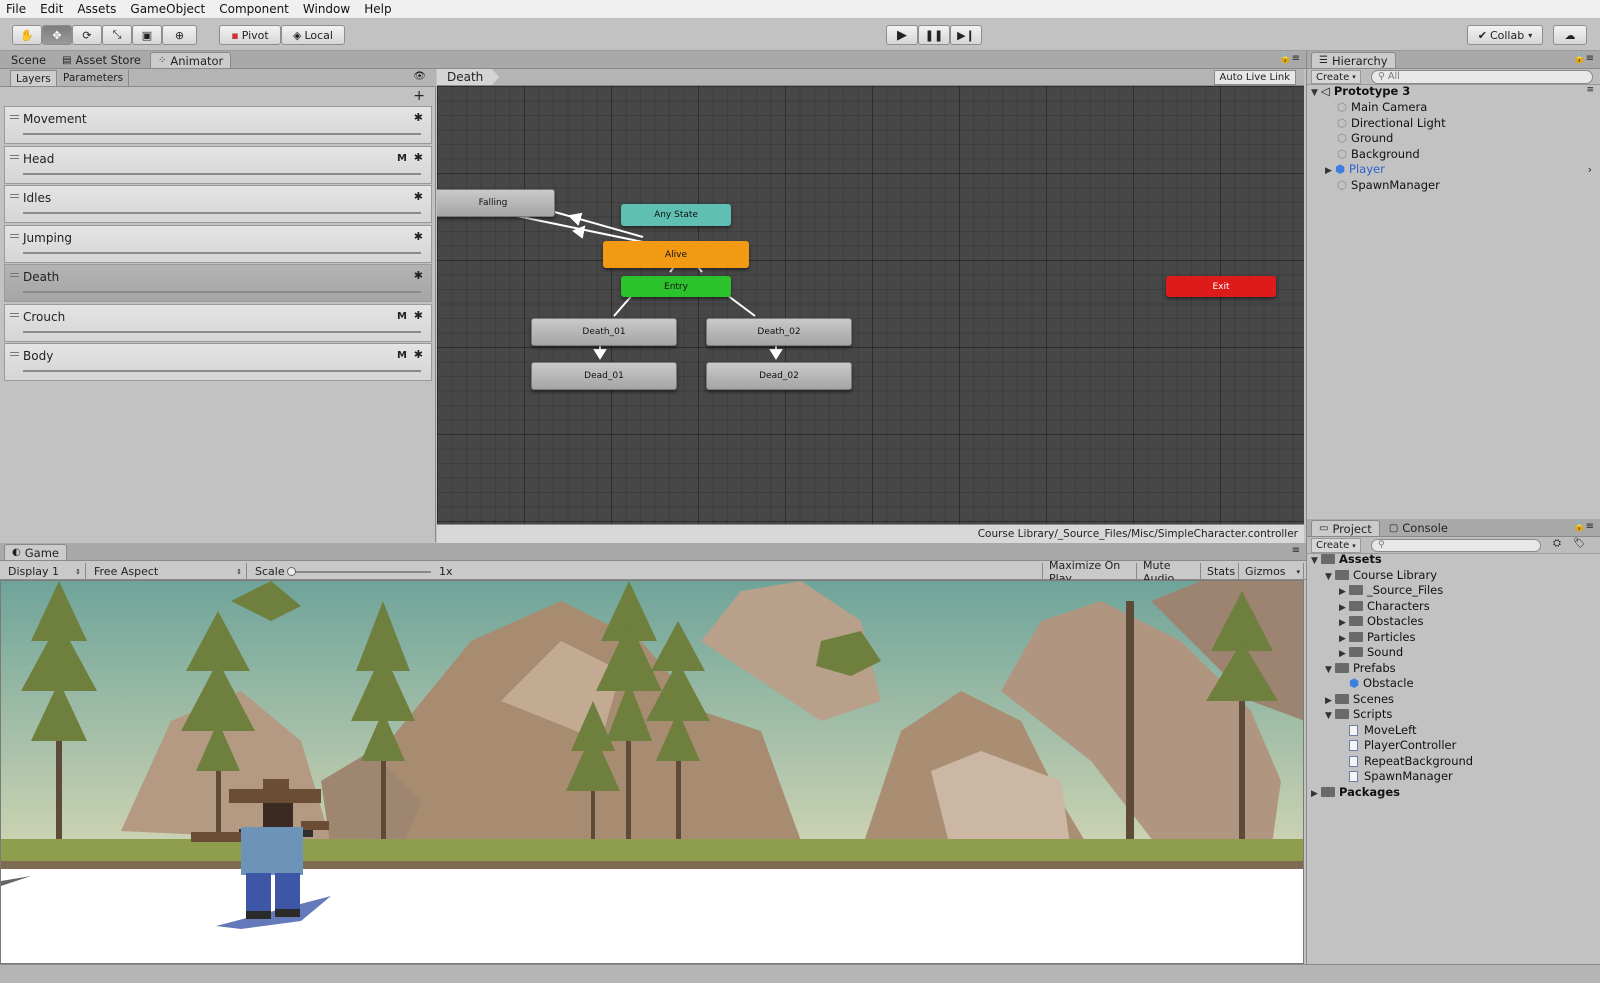 The width and height of the screenshot is (1600, 983). Describe the element at coordinates (117, 35) in the screenshot. I see `scale-tool-button: ⤡` at that location.